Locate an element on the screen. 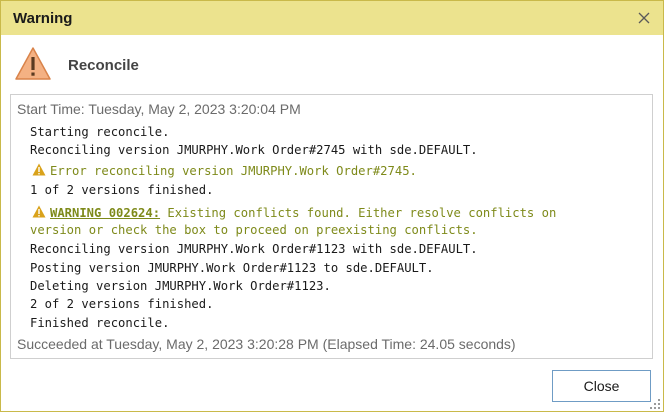 This screenshot has height=415, width=664. log-line: Starting reconcile. is located at coordinates (100, 132).